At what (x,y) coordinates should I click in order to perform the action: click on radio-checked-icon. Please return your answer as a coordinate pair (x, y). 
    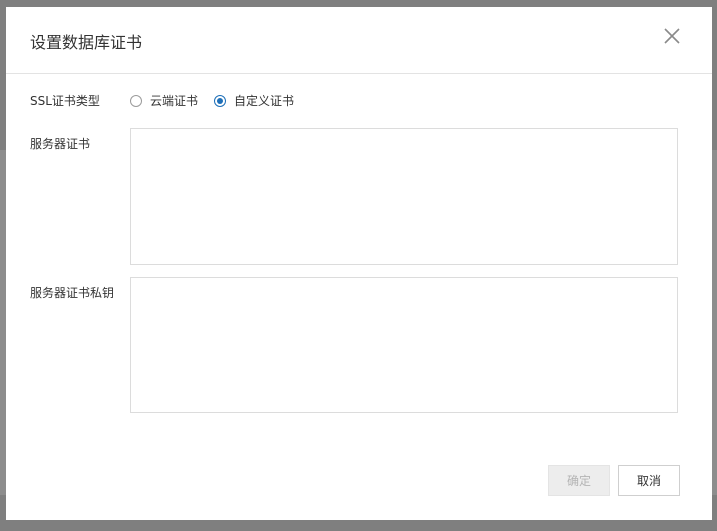
    Looking at the image, I should click on (220, 101).